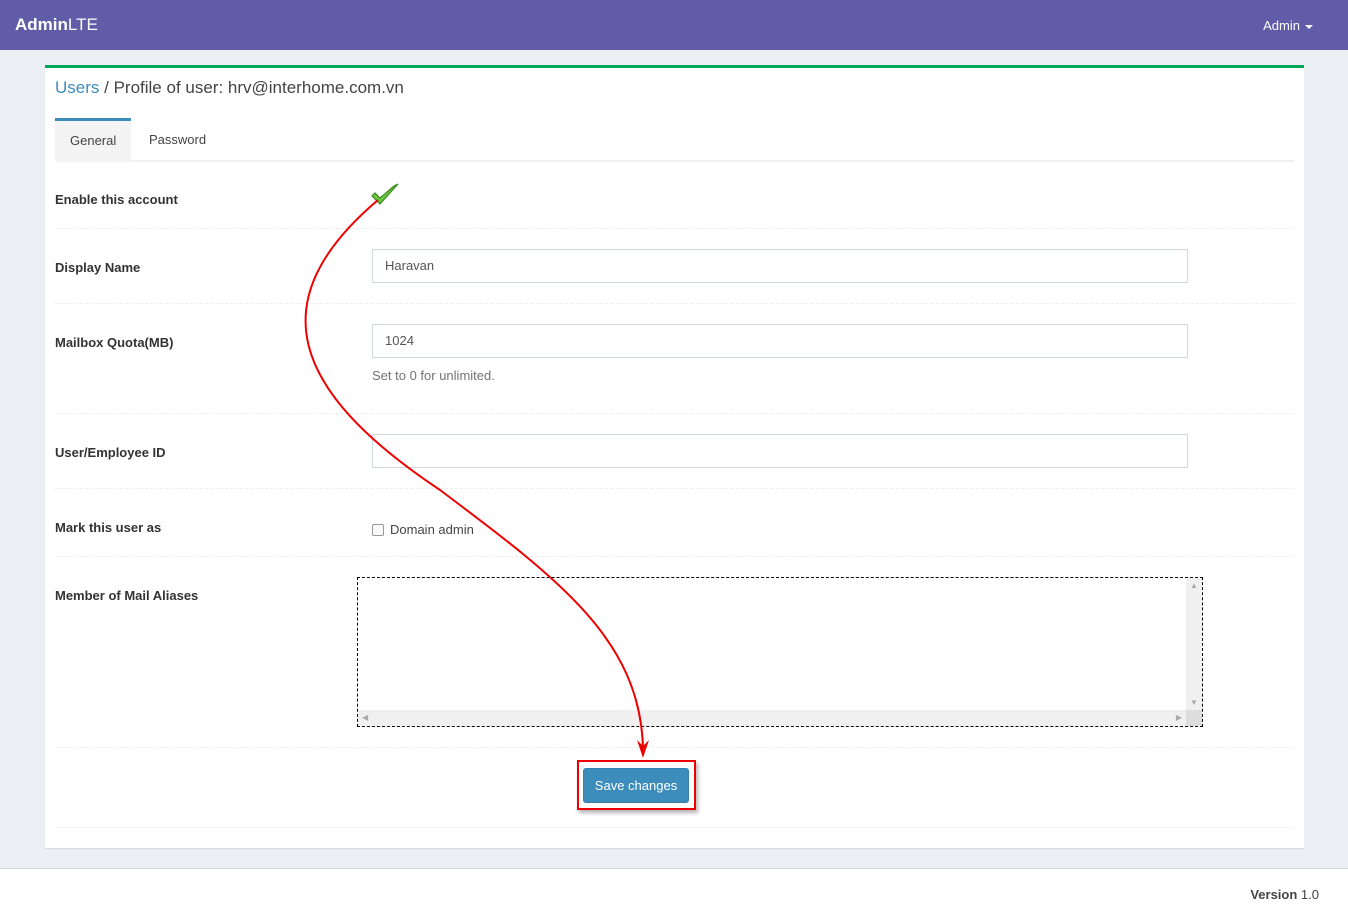  I want to click on mark-user-label: Mark this user as, so click(108, 527).